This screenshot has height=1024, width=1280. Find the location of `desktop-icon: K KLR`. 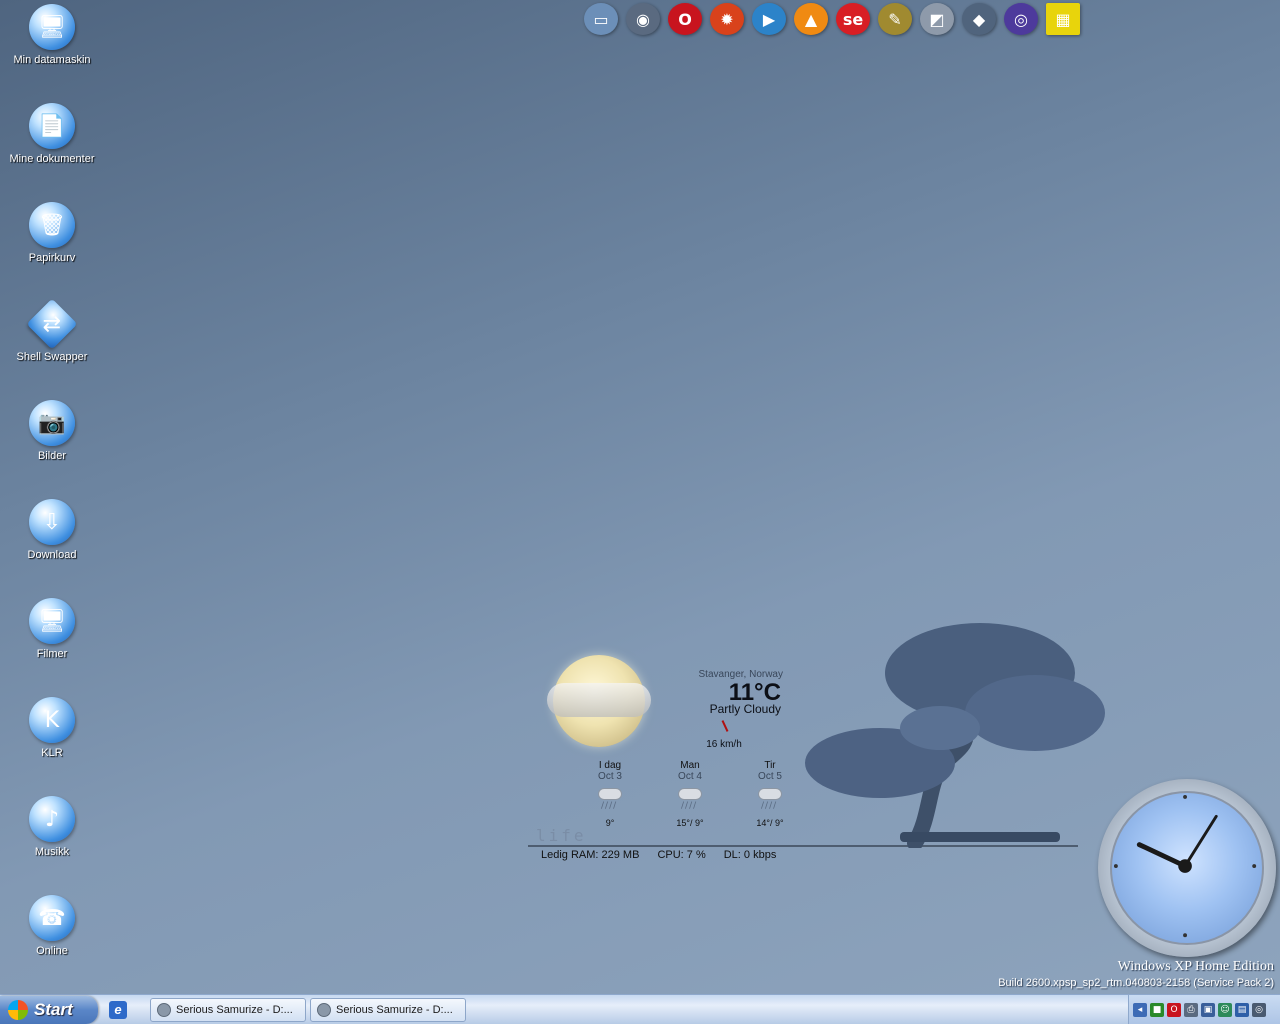

desktop-icon: K KLR is located at coordinates (52, 727).